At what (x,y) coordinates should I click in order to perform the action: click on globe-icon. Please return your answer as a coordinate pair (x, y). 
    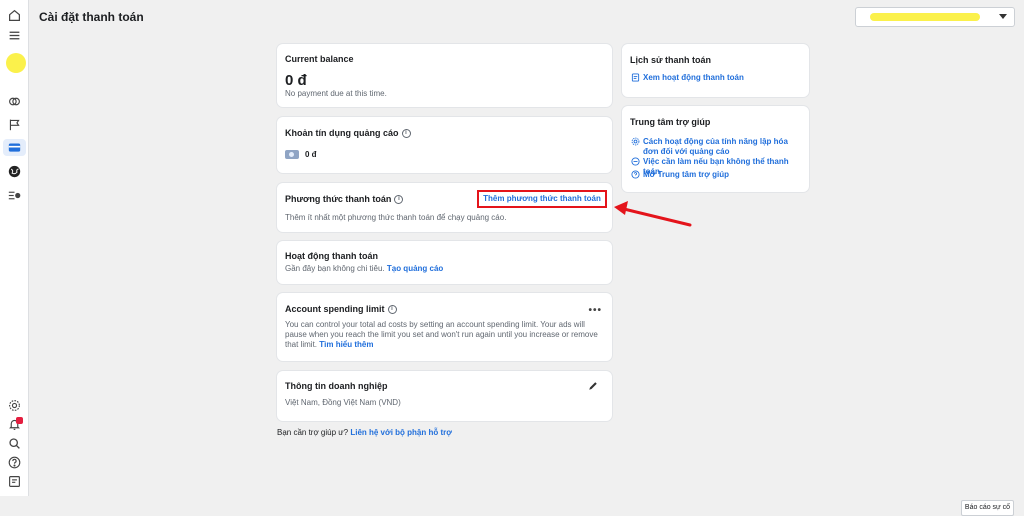
    Looking at the image, I should click on (14, 171).